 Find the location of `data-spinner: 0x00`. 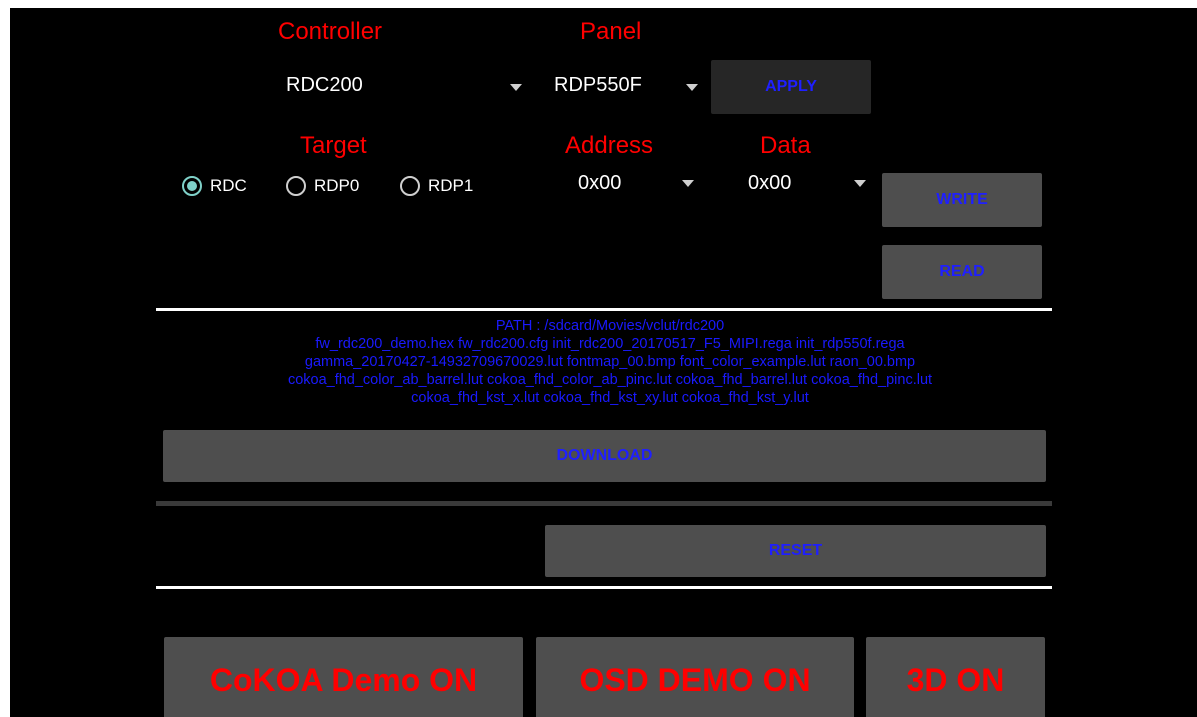

data-spinner: 0x00 is located at coordinates (808, 185).